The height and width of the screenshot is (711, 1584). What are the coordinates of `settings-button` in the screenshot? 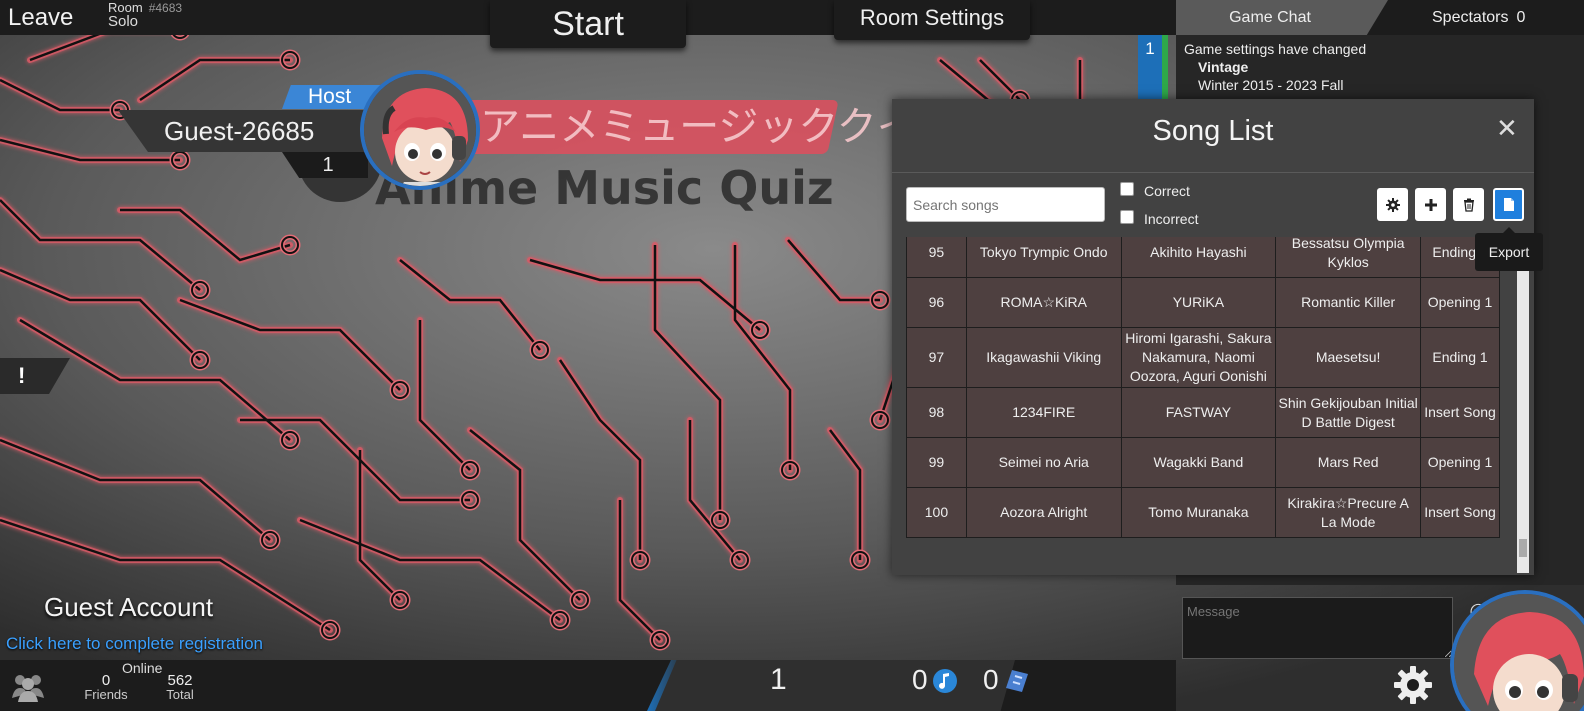 It's located at (1392, 204).